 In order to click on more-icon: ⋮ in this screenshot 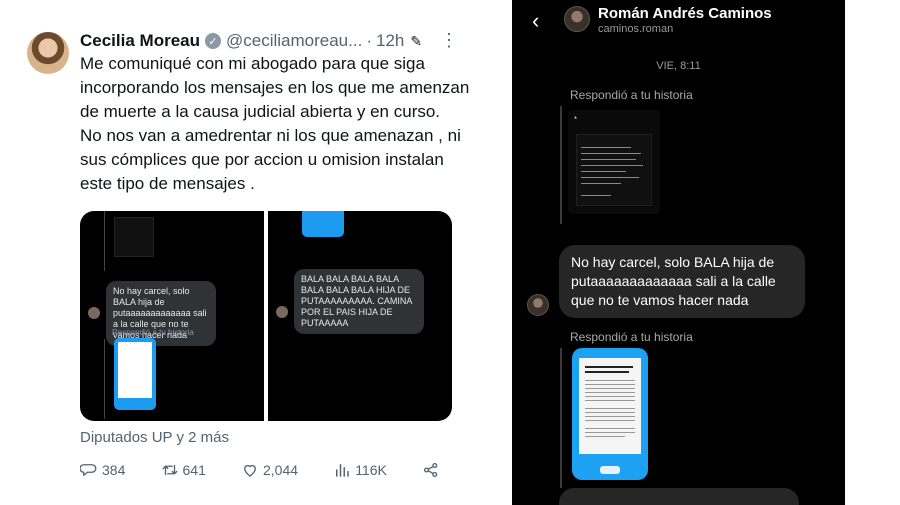, I will do `click(449, 40)`.